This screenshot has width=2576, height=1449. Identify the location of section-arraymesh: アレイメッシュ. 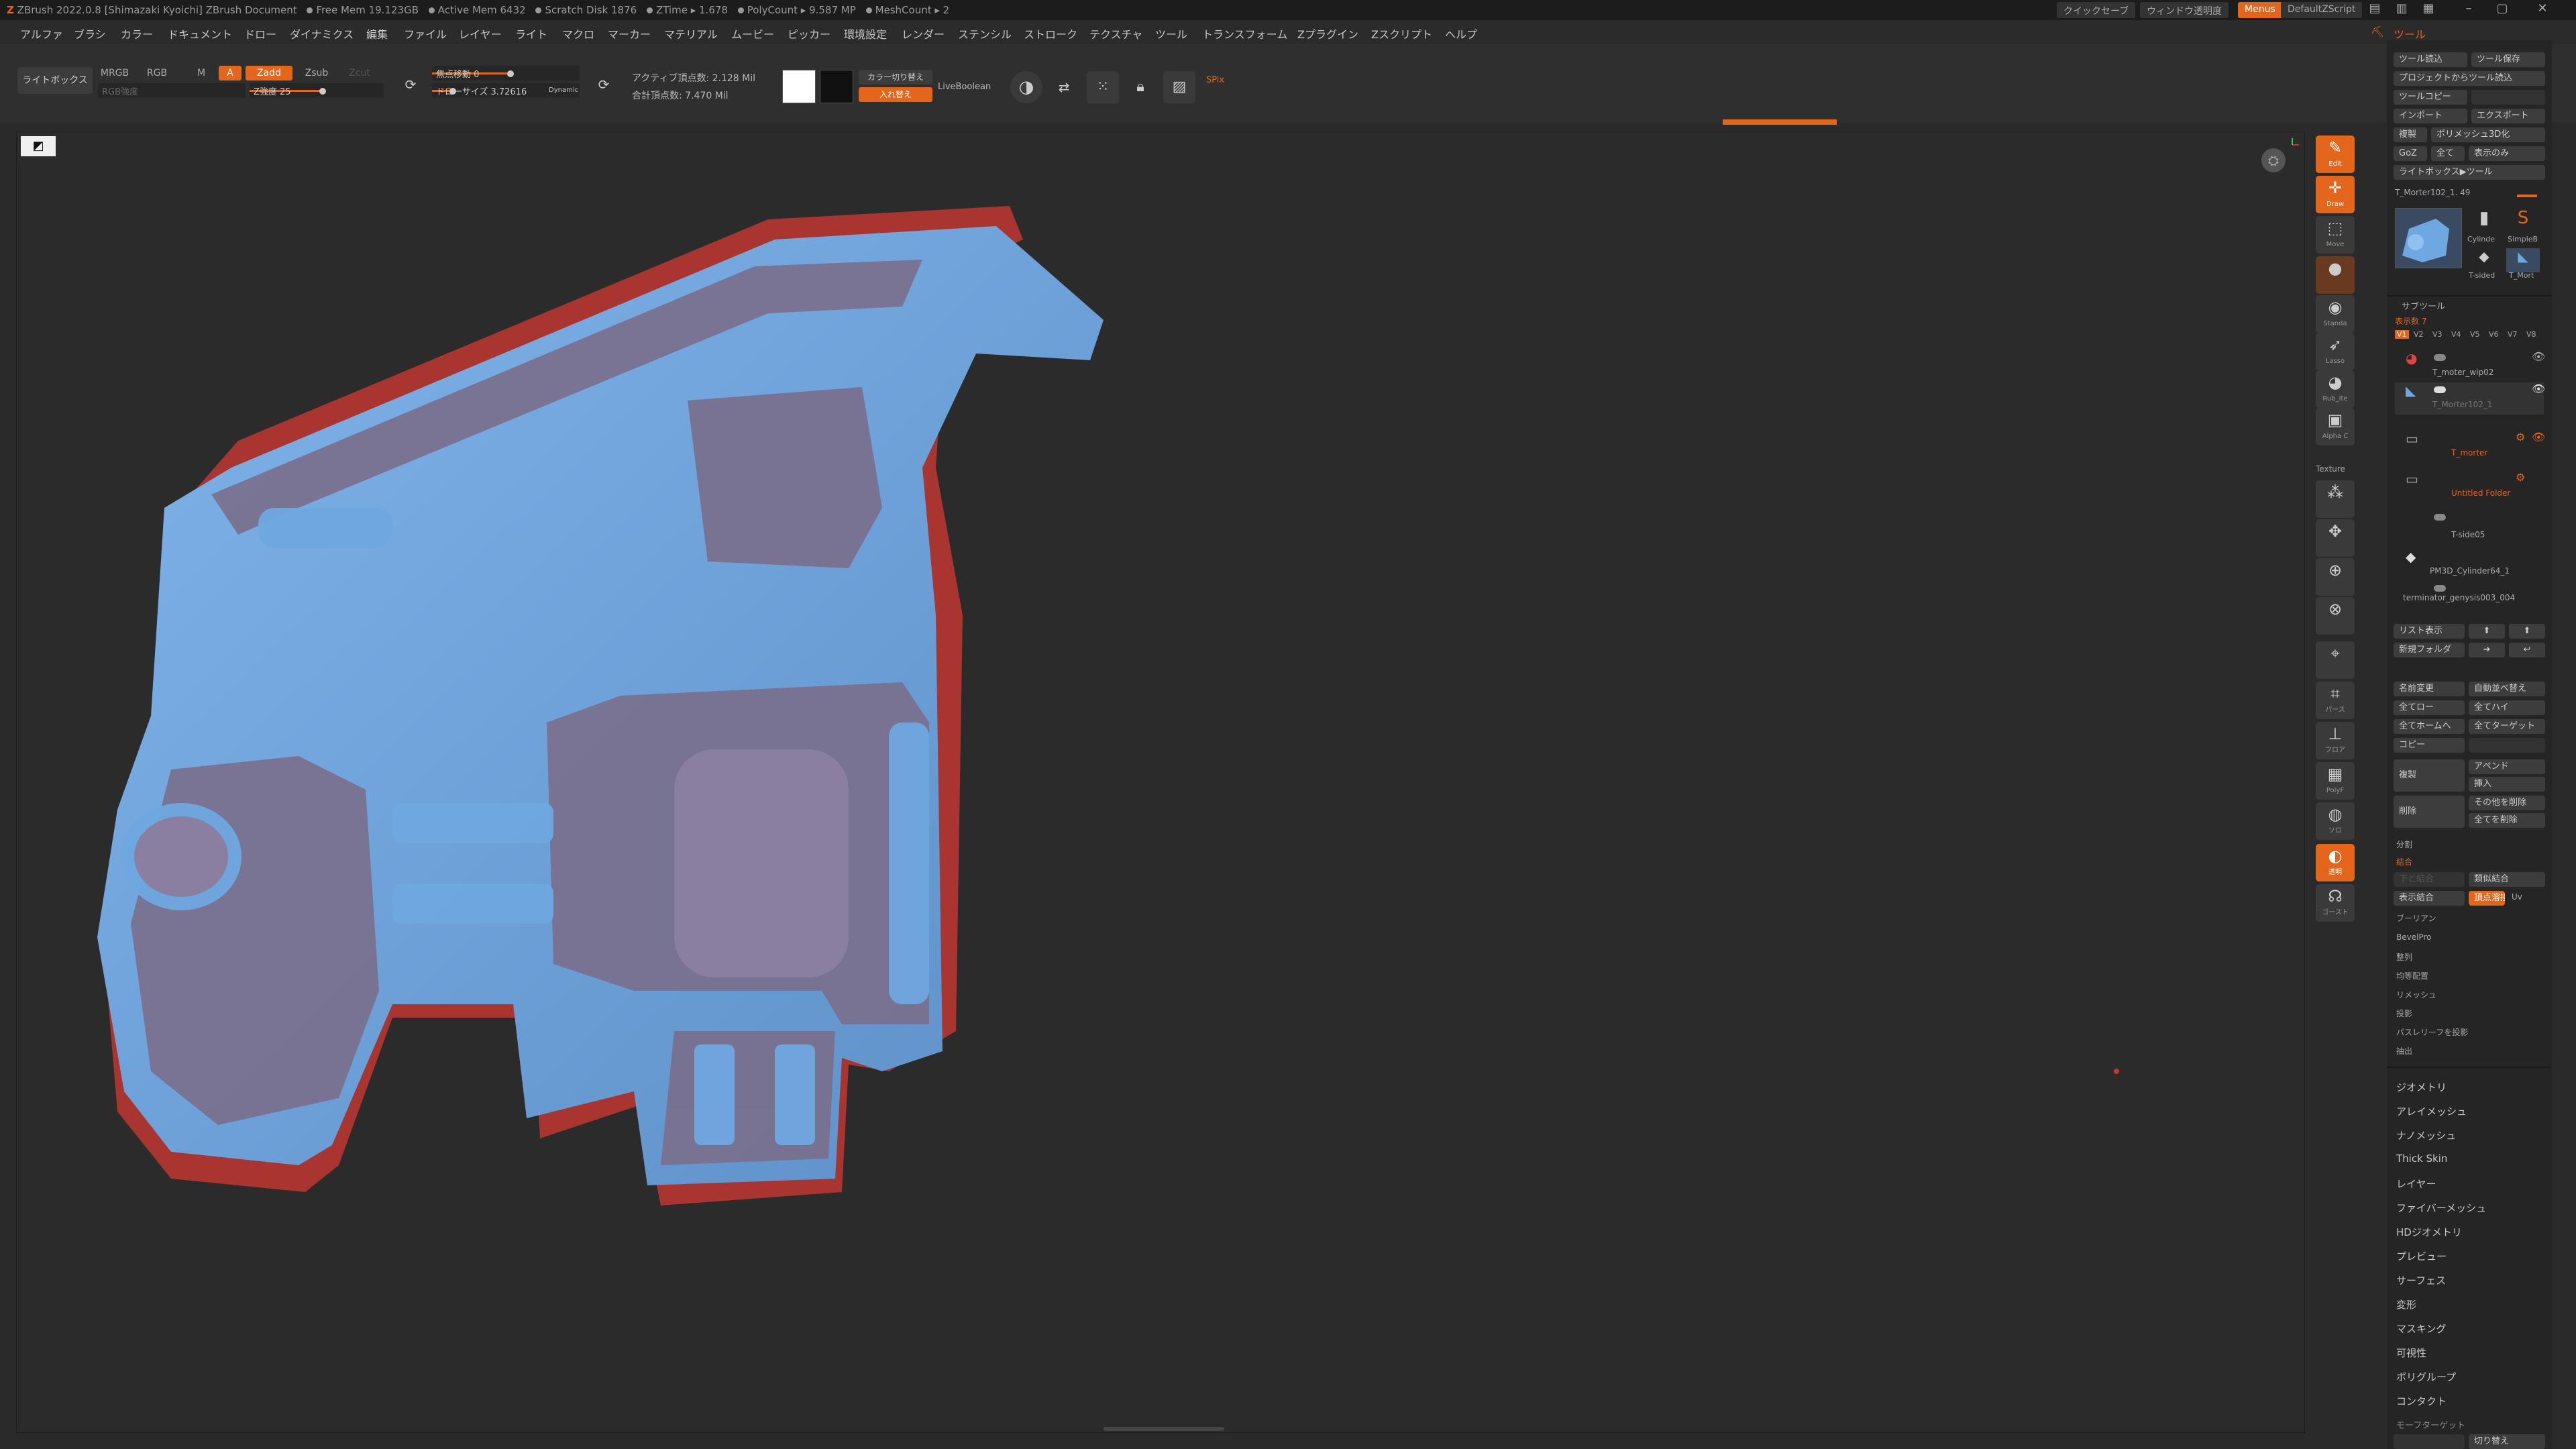
(2431, 1111).